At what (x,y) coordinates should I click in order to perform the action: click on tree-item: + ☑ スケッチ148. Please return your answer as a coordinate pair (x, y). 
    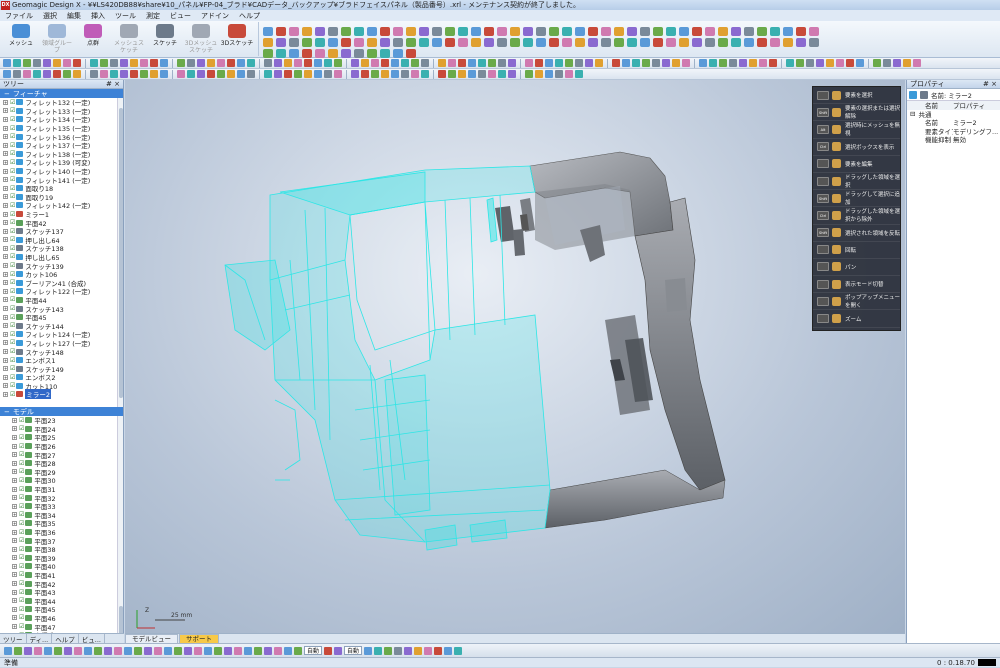
    Looking at the image, I should click on (61, 352).